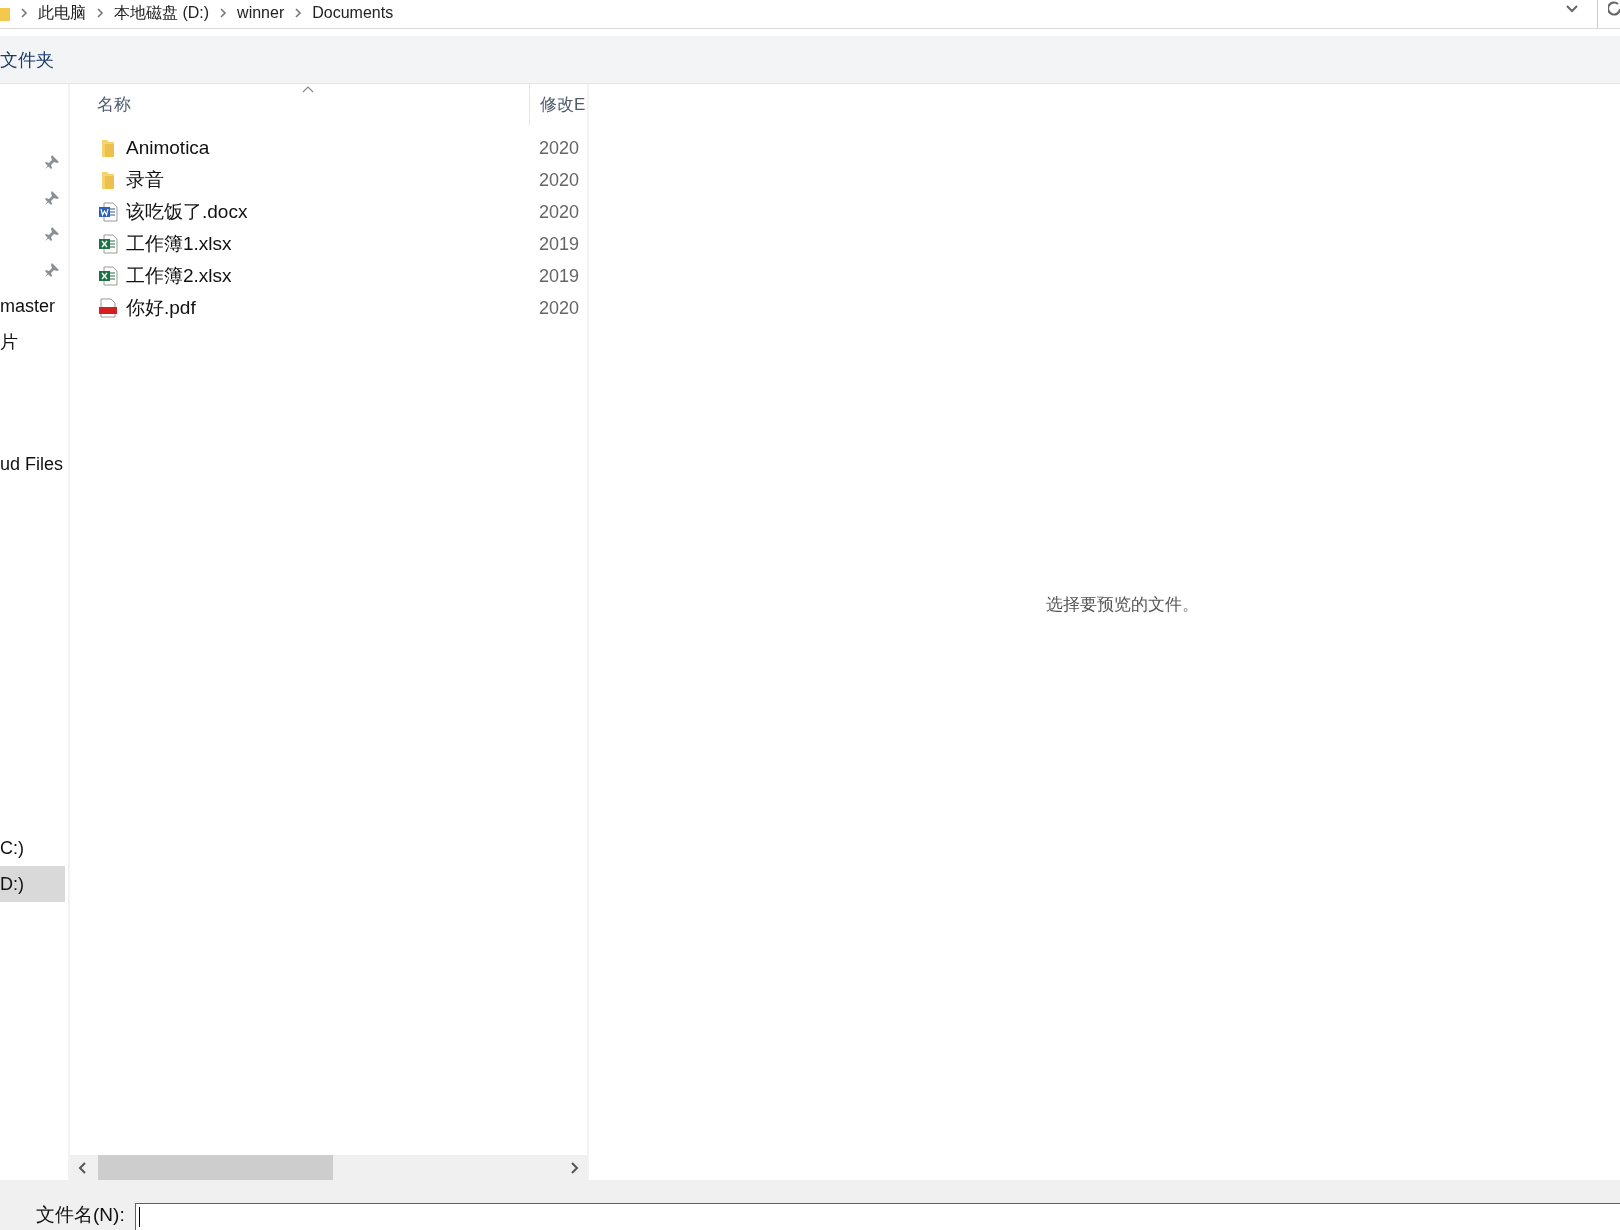 The height and width of the screenshot is (1230, 1620). Describe the element at coordinates (179, 244) in the screenshot. I see `file-name: 工作簿1.xlsx` at that location.